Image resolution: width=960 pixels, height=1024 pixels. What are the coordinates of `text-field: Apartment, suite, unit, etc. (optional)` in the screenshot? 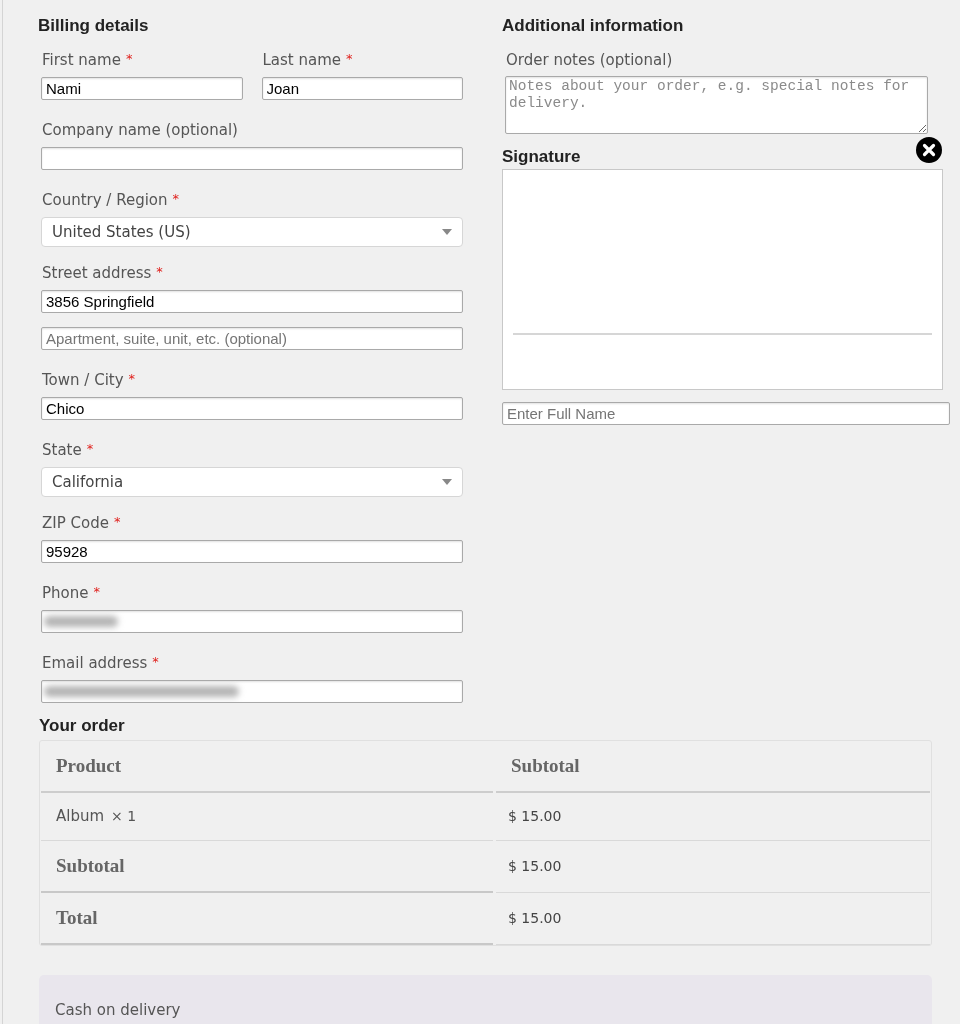 It's located at (252, 338).